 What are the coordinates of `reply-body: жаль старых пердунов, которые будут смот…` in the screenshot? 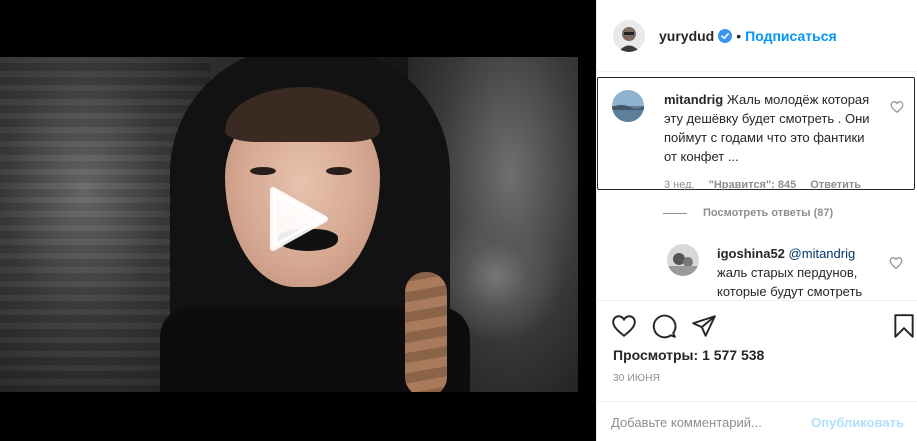 It's located at (790, 282).